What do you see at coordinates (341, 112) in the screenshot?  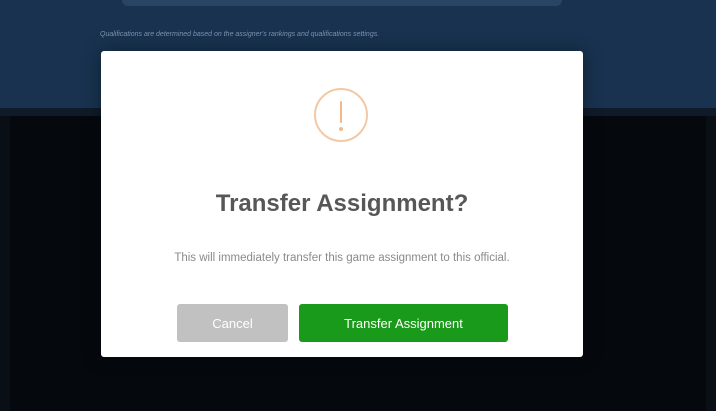 I see `exclamation-bar` at bounding box center [341, 112].